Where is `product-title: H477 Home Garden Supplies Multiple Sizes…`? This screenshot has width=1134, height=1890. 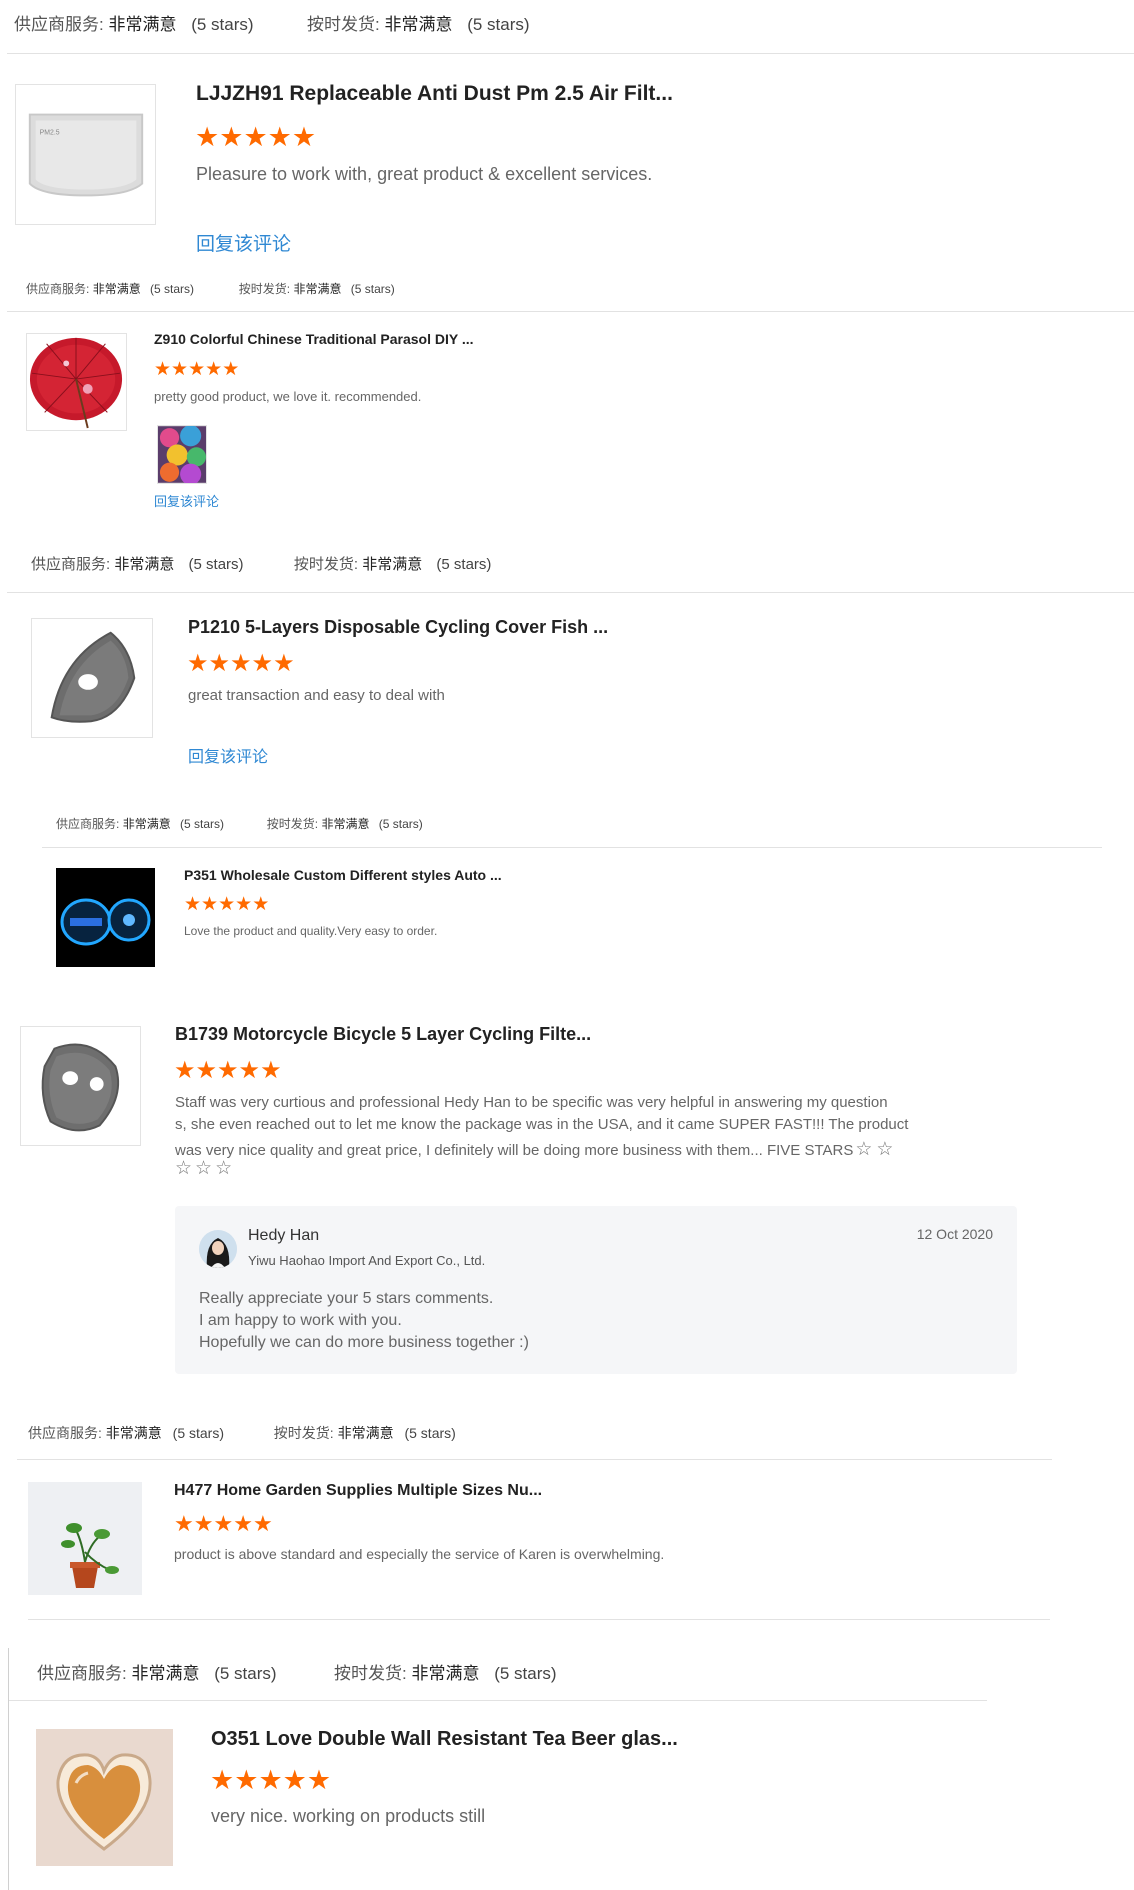 product-title: H477 Home Garden Supplies Multiple Sizes… is located at coordinates (358, 1491).